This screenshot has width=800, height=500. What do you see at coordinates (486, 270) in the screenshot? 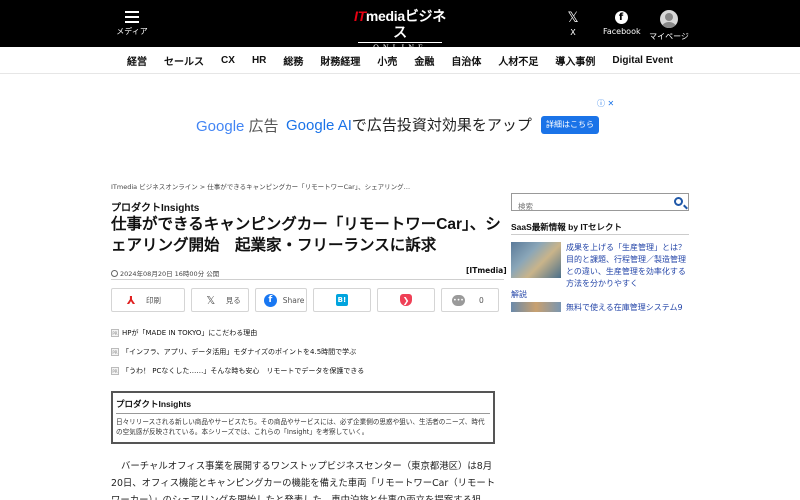
I see `article-source: [ITmedia]` at bounding box center [486, 270].